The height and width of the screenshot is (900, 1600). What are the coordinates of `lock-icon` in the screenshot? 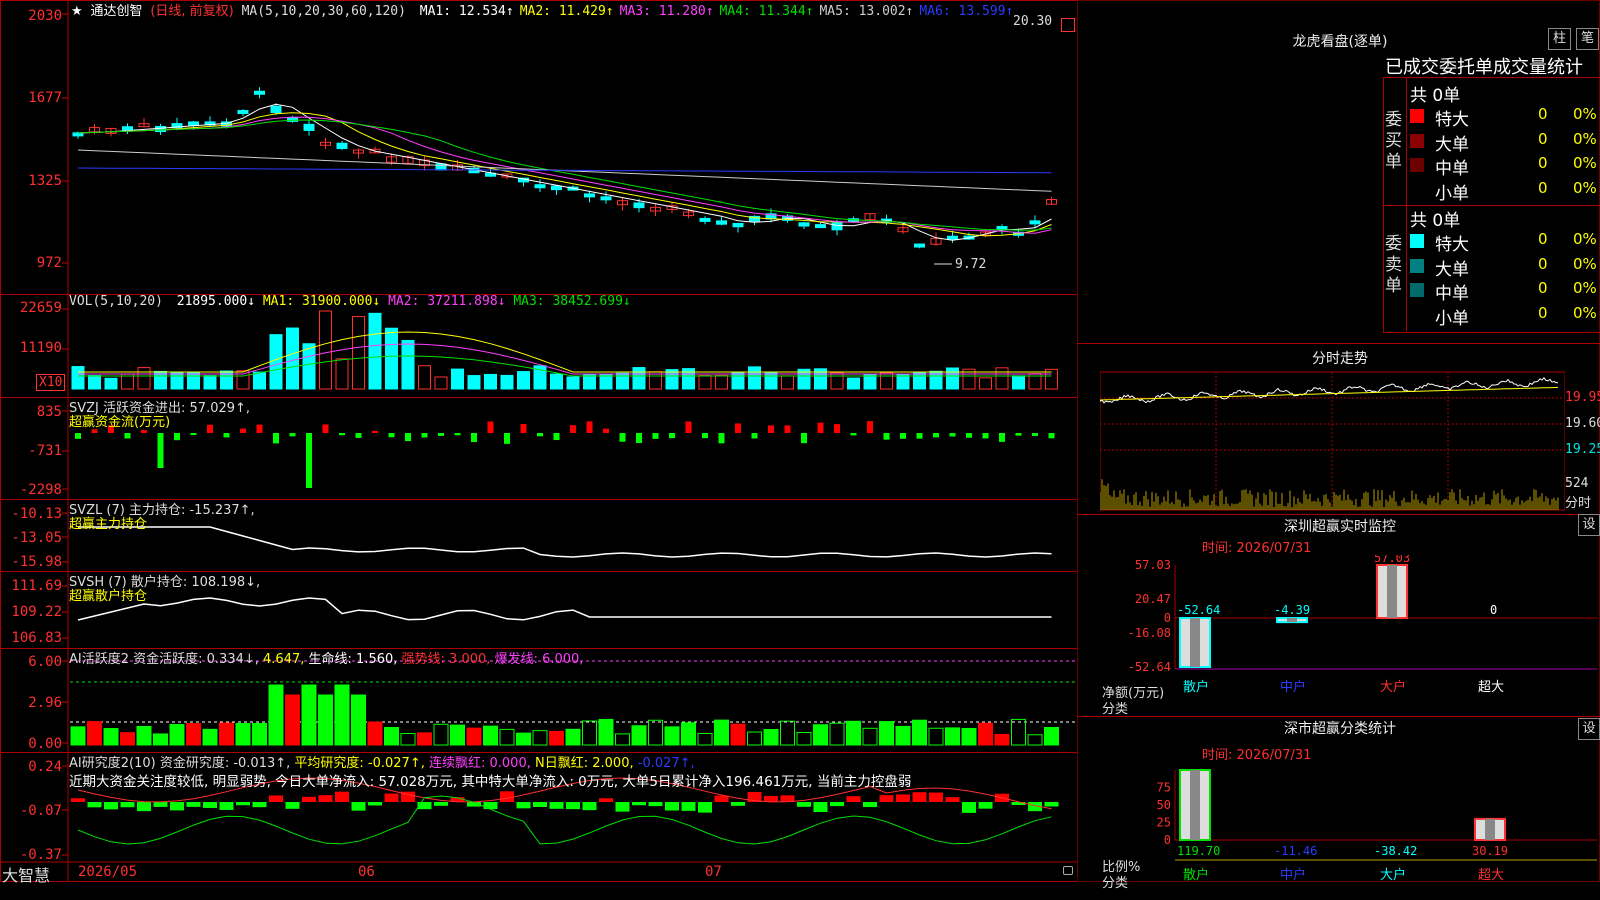 It's located at (1068, 870).